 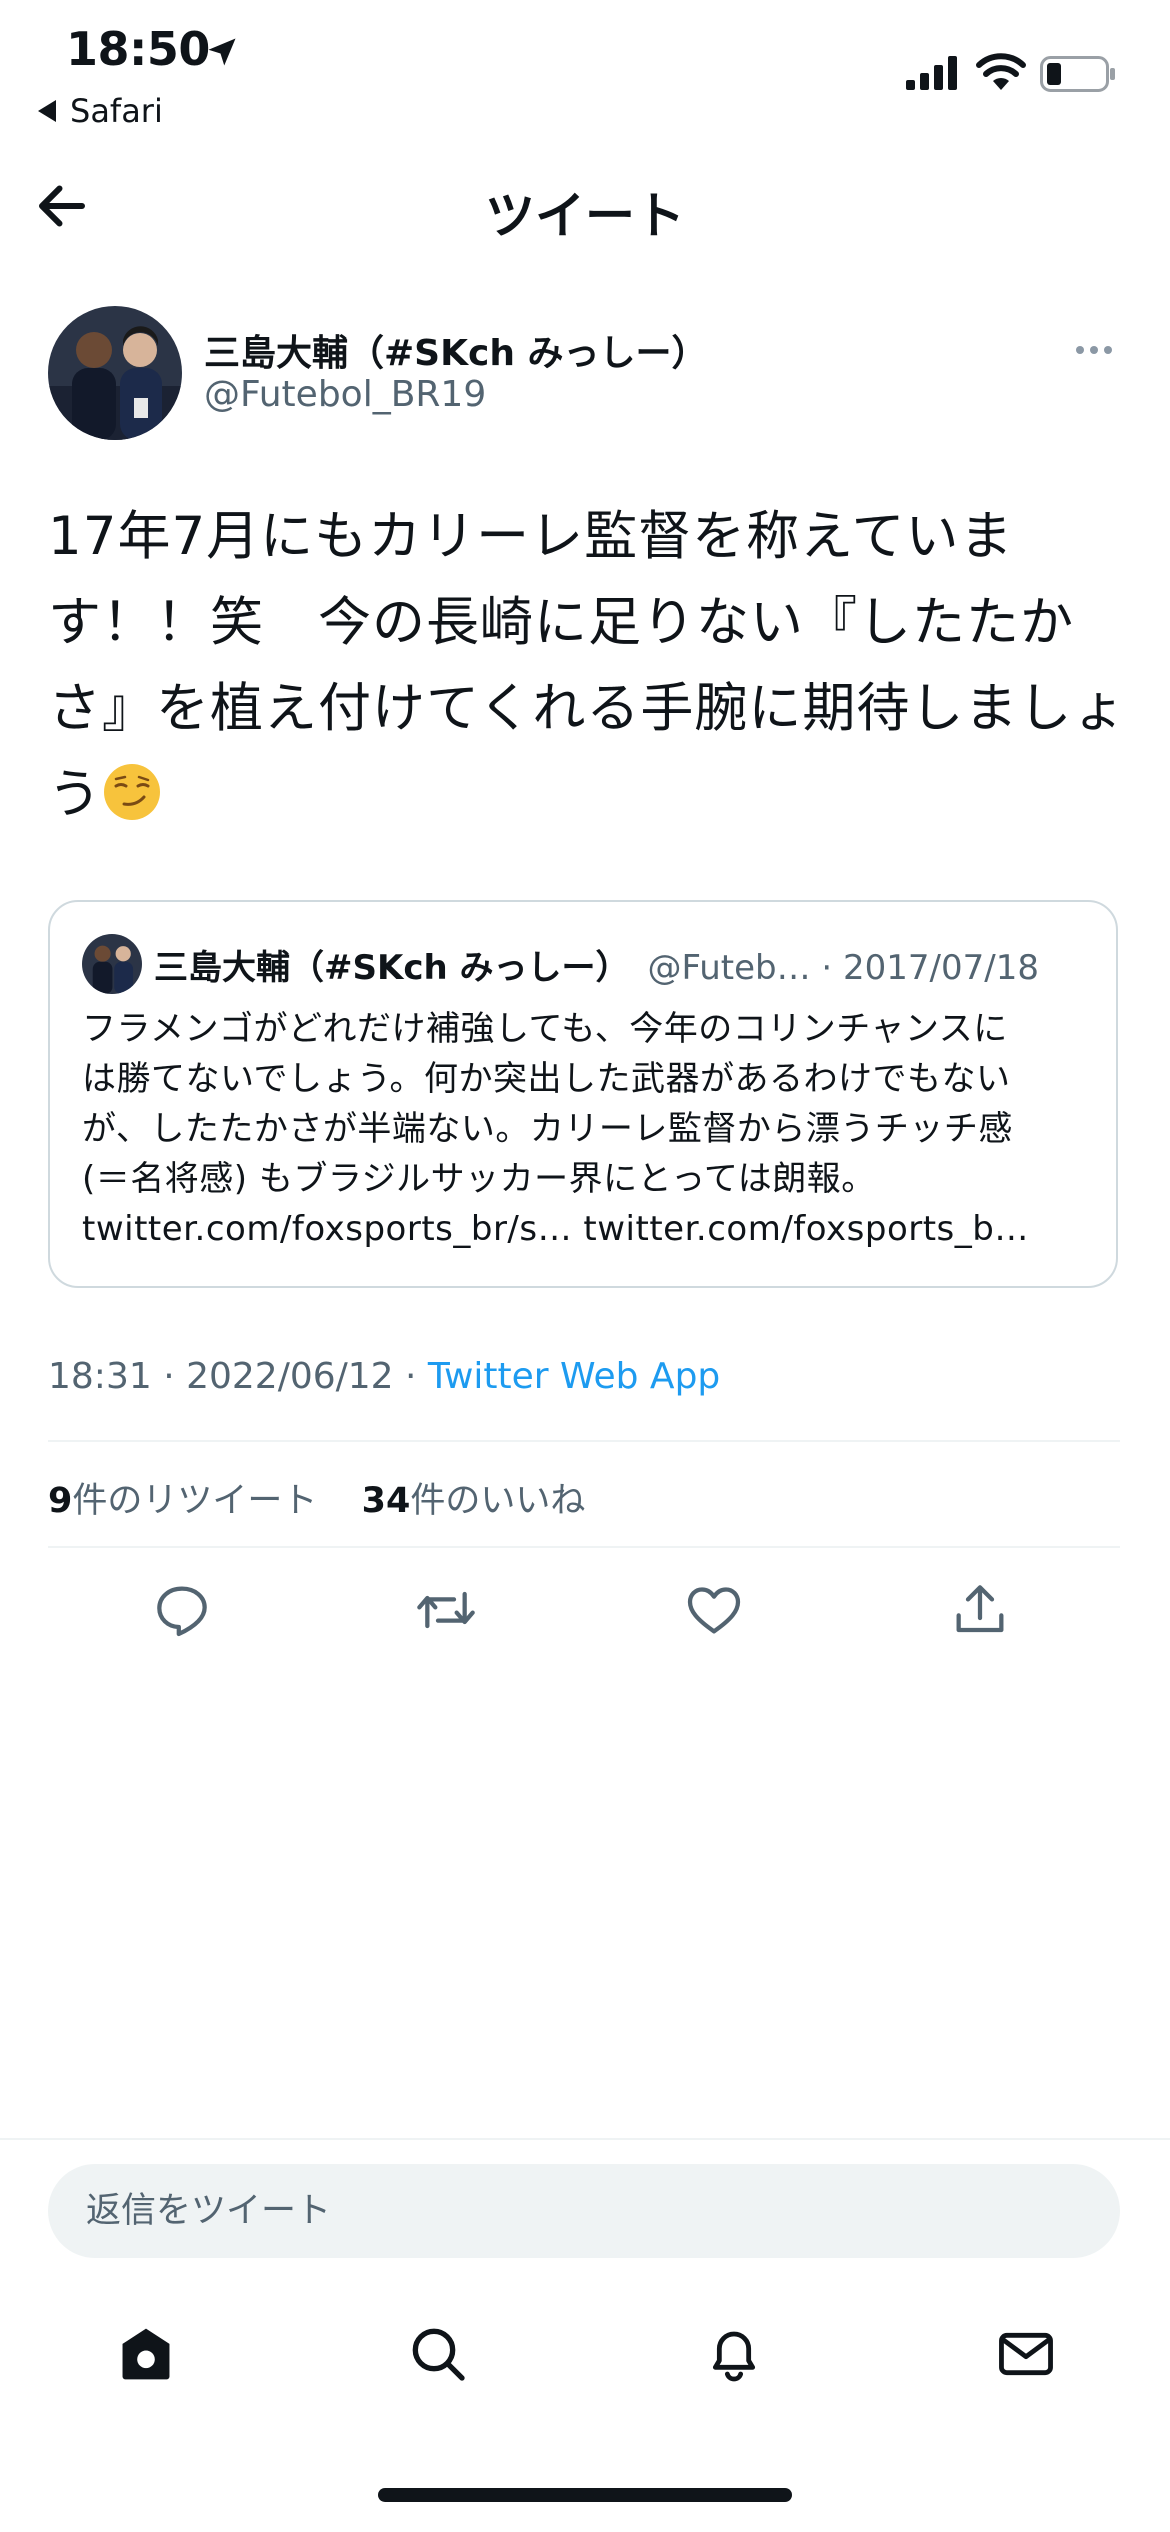 I want to click on page-title: ツイート, so click(x=585, y=216).